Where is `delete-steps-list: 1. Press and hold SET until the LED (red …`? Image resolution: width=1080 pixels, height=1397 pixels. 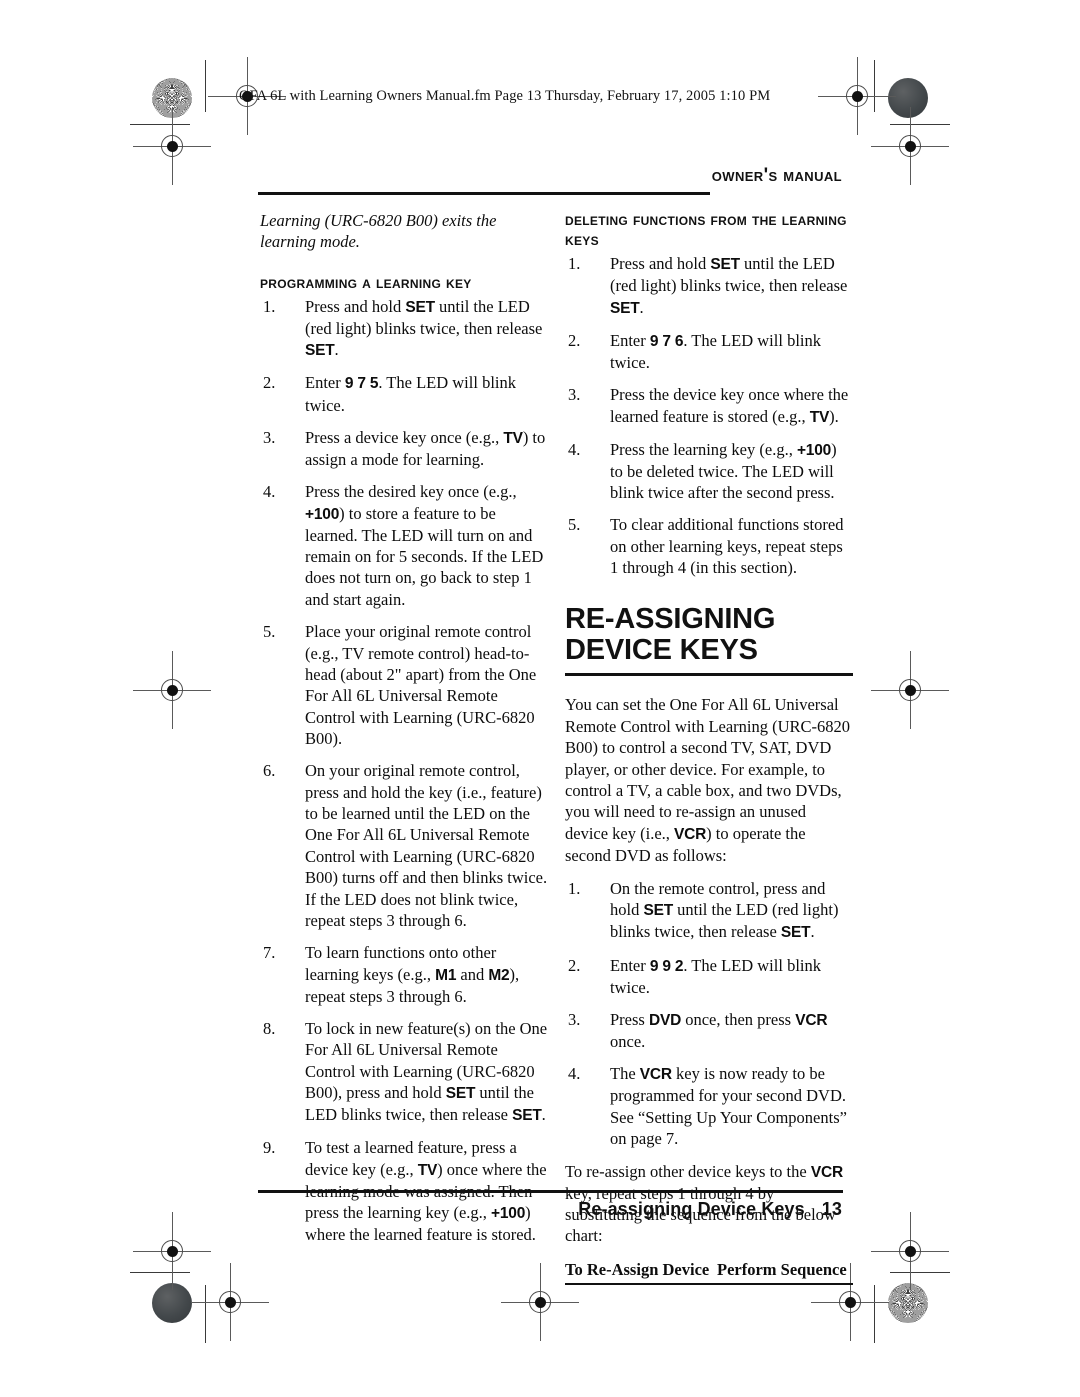 delete-steps-list: 1. Press and hold SET until the LED (red … is located at coordinates (709, 415).